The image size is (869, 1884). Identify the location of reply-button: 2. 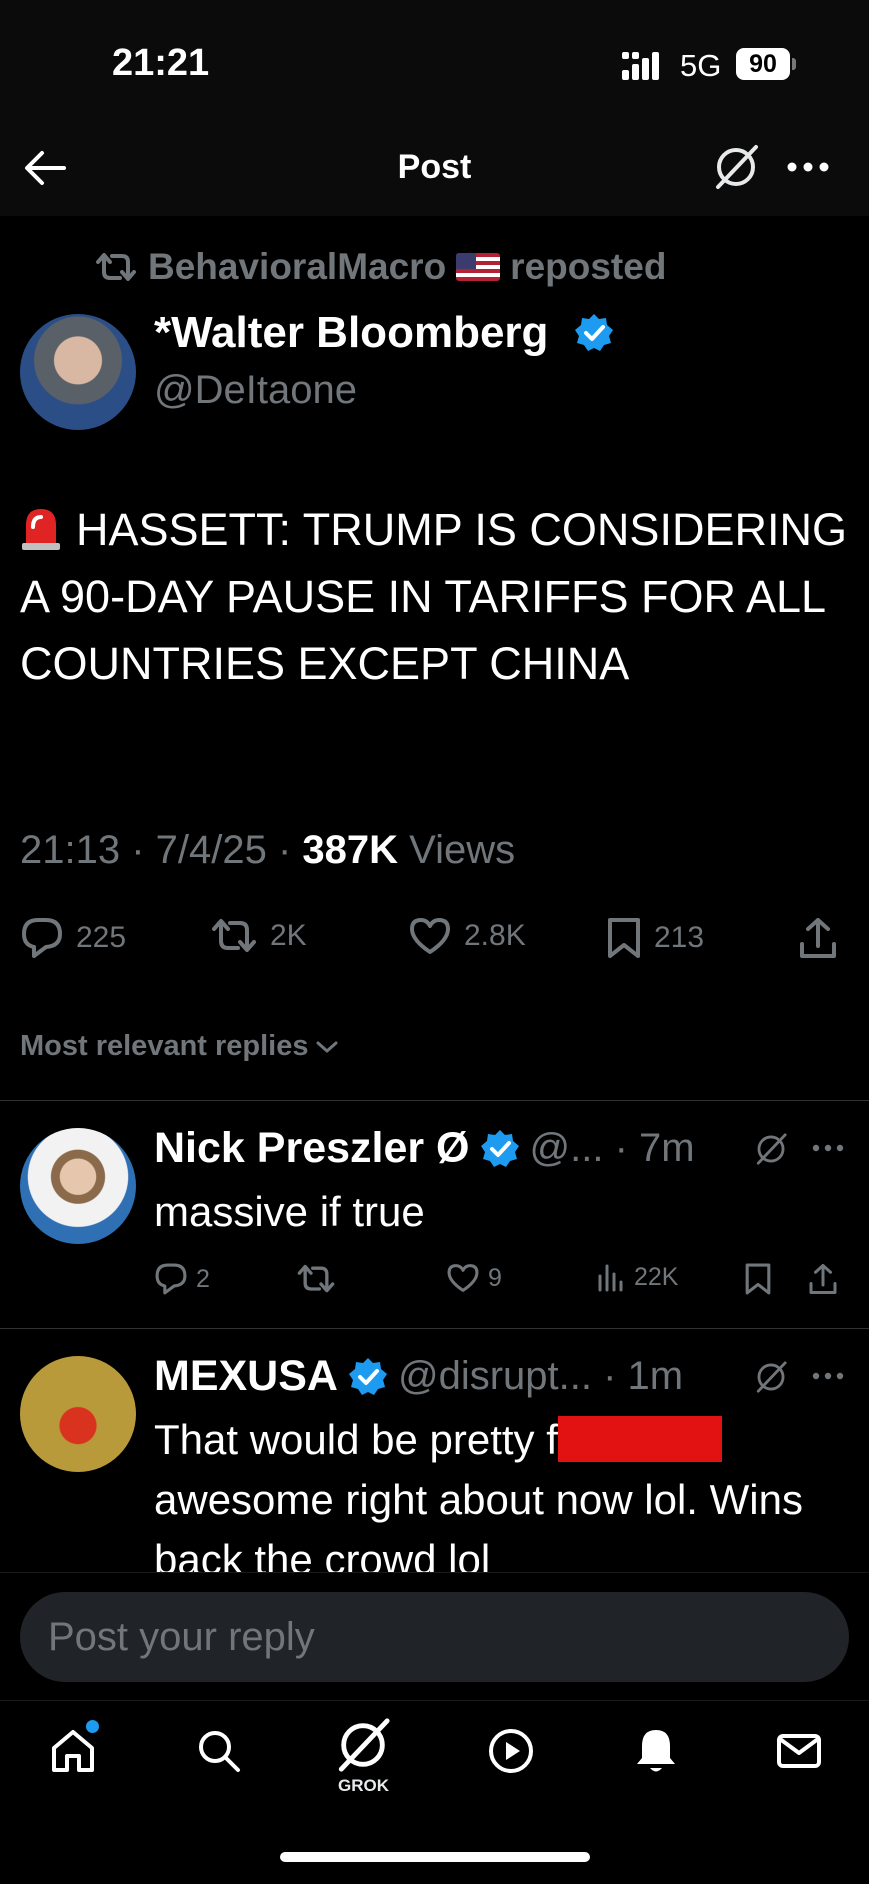
(182, 1279).